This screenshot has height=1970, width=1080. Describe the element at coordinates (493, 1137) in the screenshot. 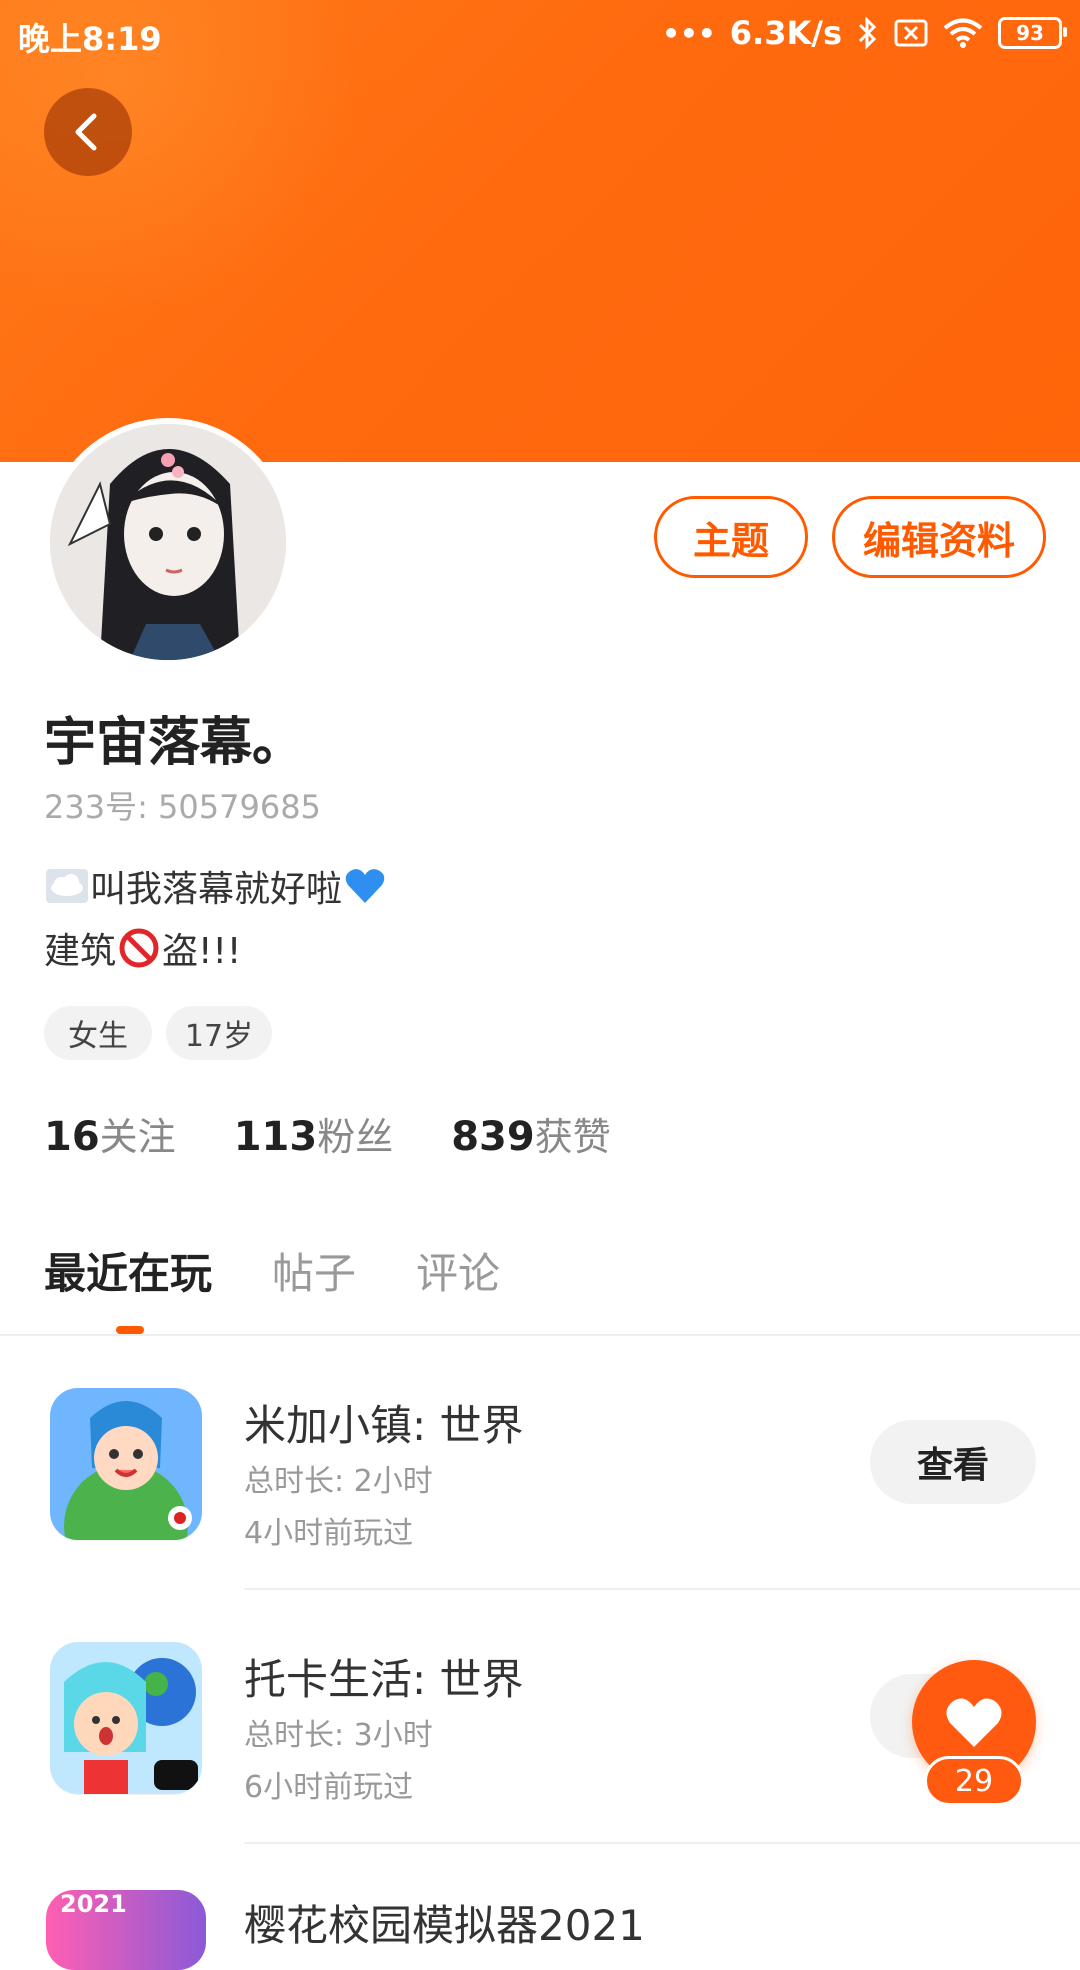

I see `likes-count: 839` at that location.